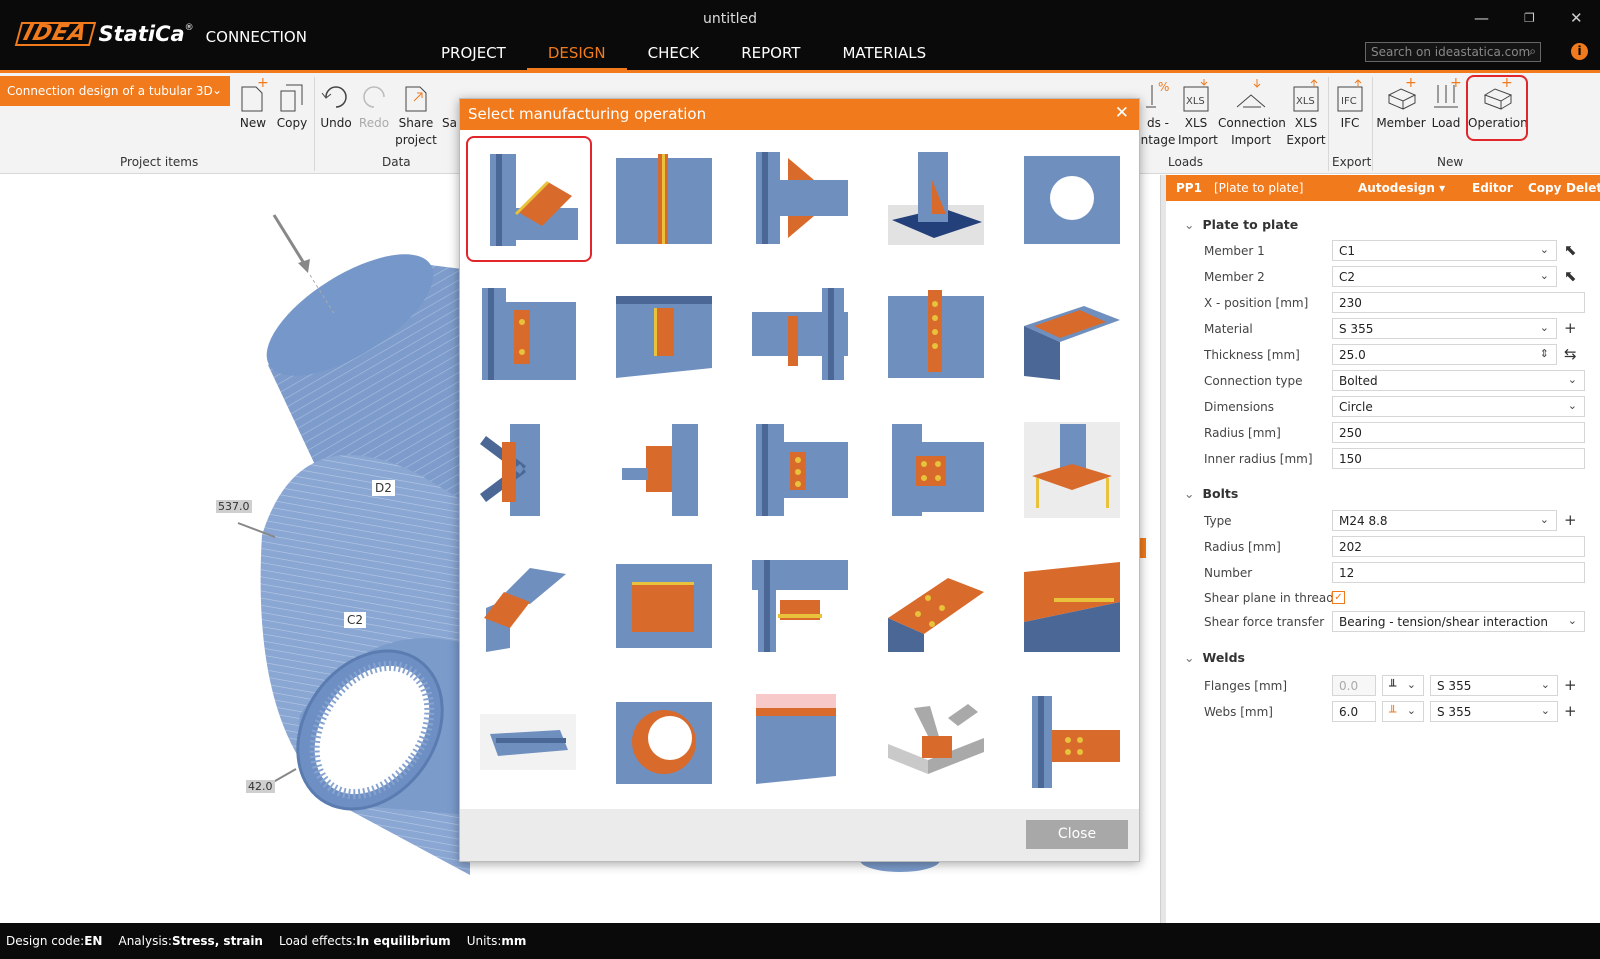  I want to click on undo-button: Undo, so click(336, 104).